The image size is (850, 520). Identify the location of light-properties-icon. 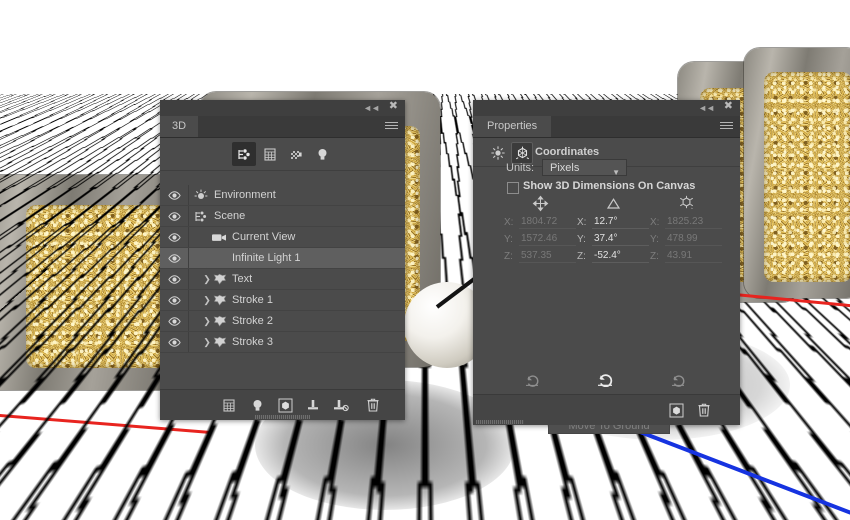
(498, 153).